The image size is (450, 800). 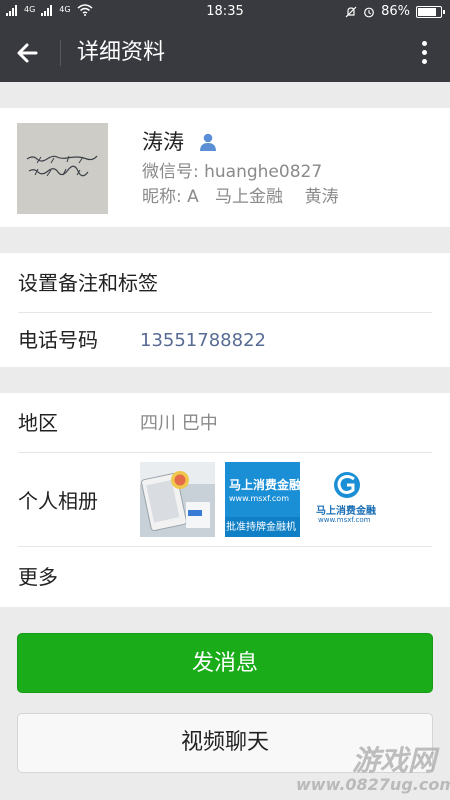 I want to click on contact-name: 涛涛, so click(x=163, y=142).